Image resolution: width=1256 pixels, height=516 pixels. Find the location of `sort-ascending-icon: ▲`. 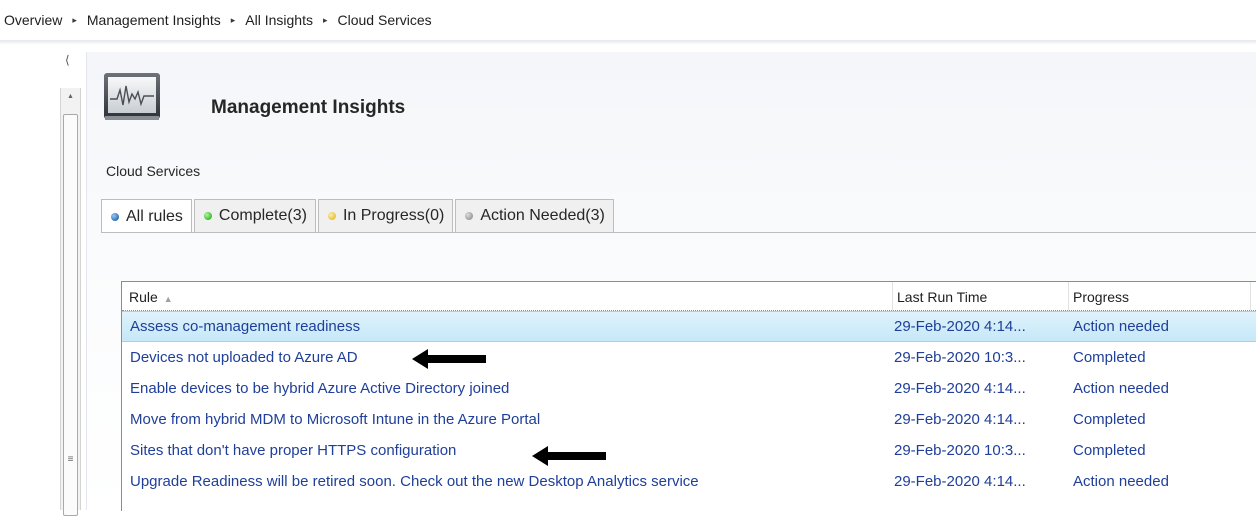

sort-ascending-icon: ▲ is located at coordinates (168, 299).